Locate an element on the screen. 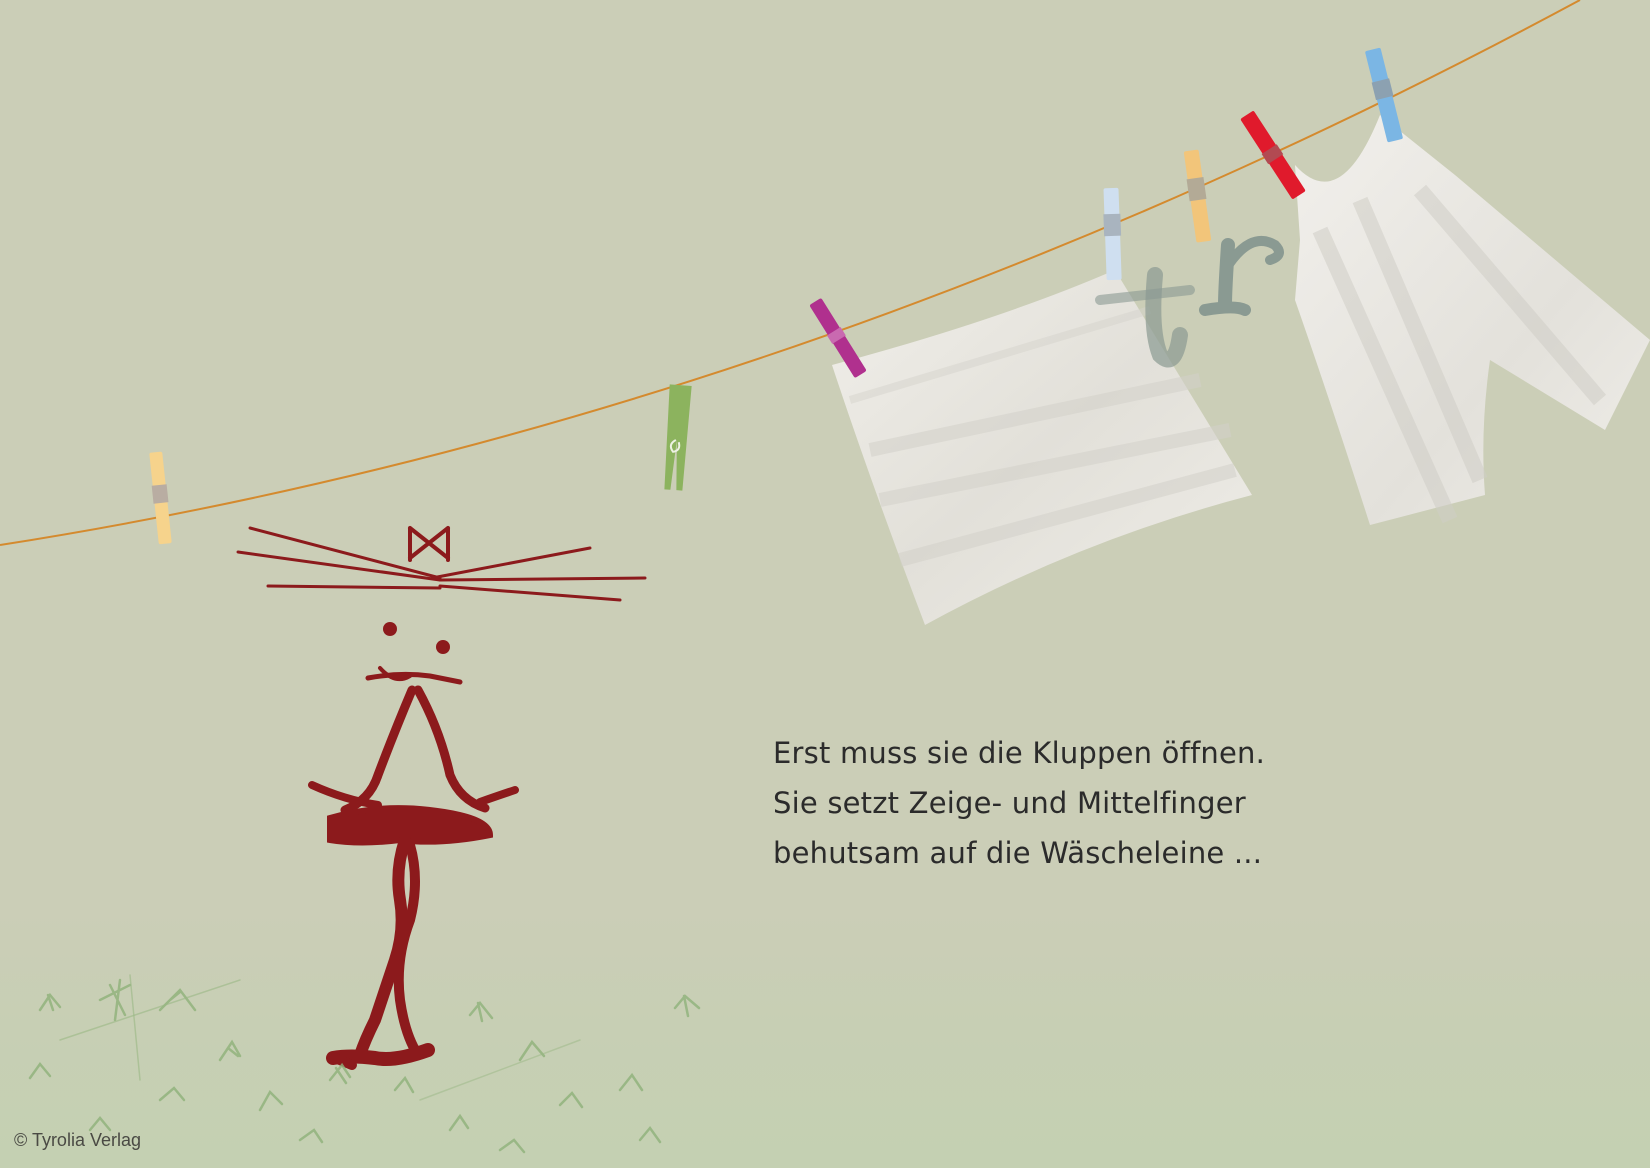 Image resolution: width=1650 pixels, height=1168 pixels. peg-green is located at coordinates (678, 437).